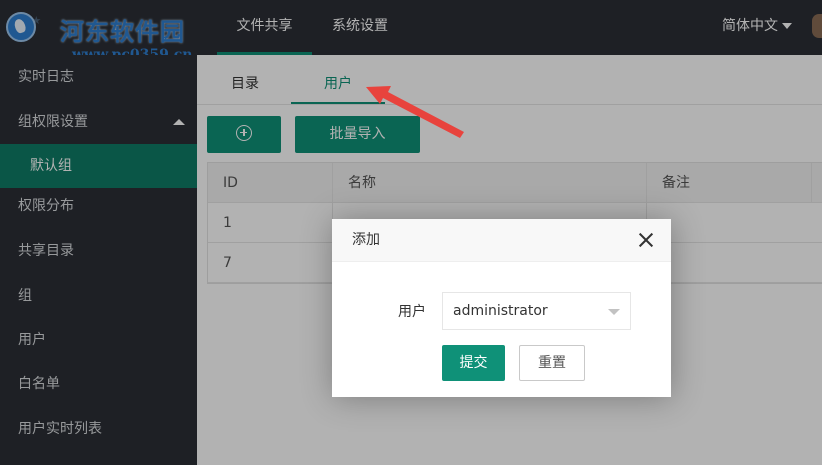 Image resolution: width=822 pixels, height=465 pixels. I want to click on user-field-label: 用户, so click(412, 312).